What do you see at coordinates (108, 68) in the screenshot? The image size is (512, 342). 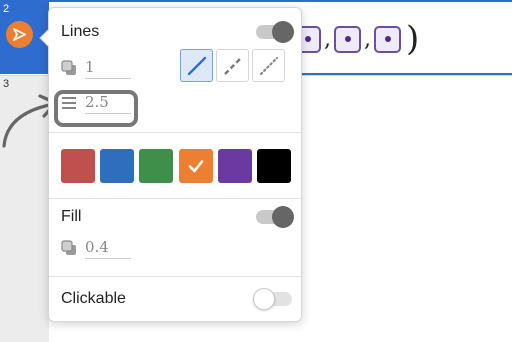 I see `line-opacity-value: 1` at bounding box center [108, 68].